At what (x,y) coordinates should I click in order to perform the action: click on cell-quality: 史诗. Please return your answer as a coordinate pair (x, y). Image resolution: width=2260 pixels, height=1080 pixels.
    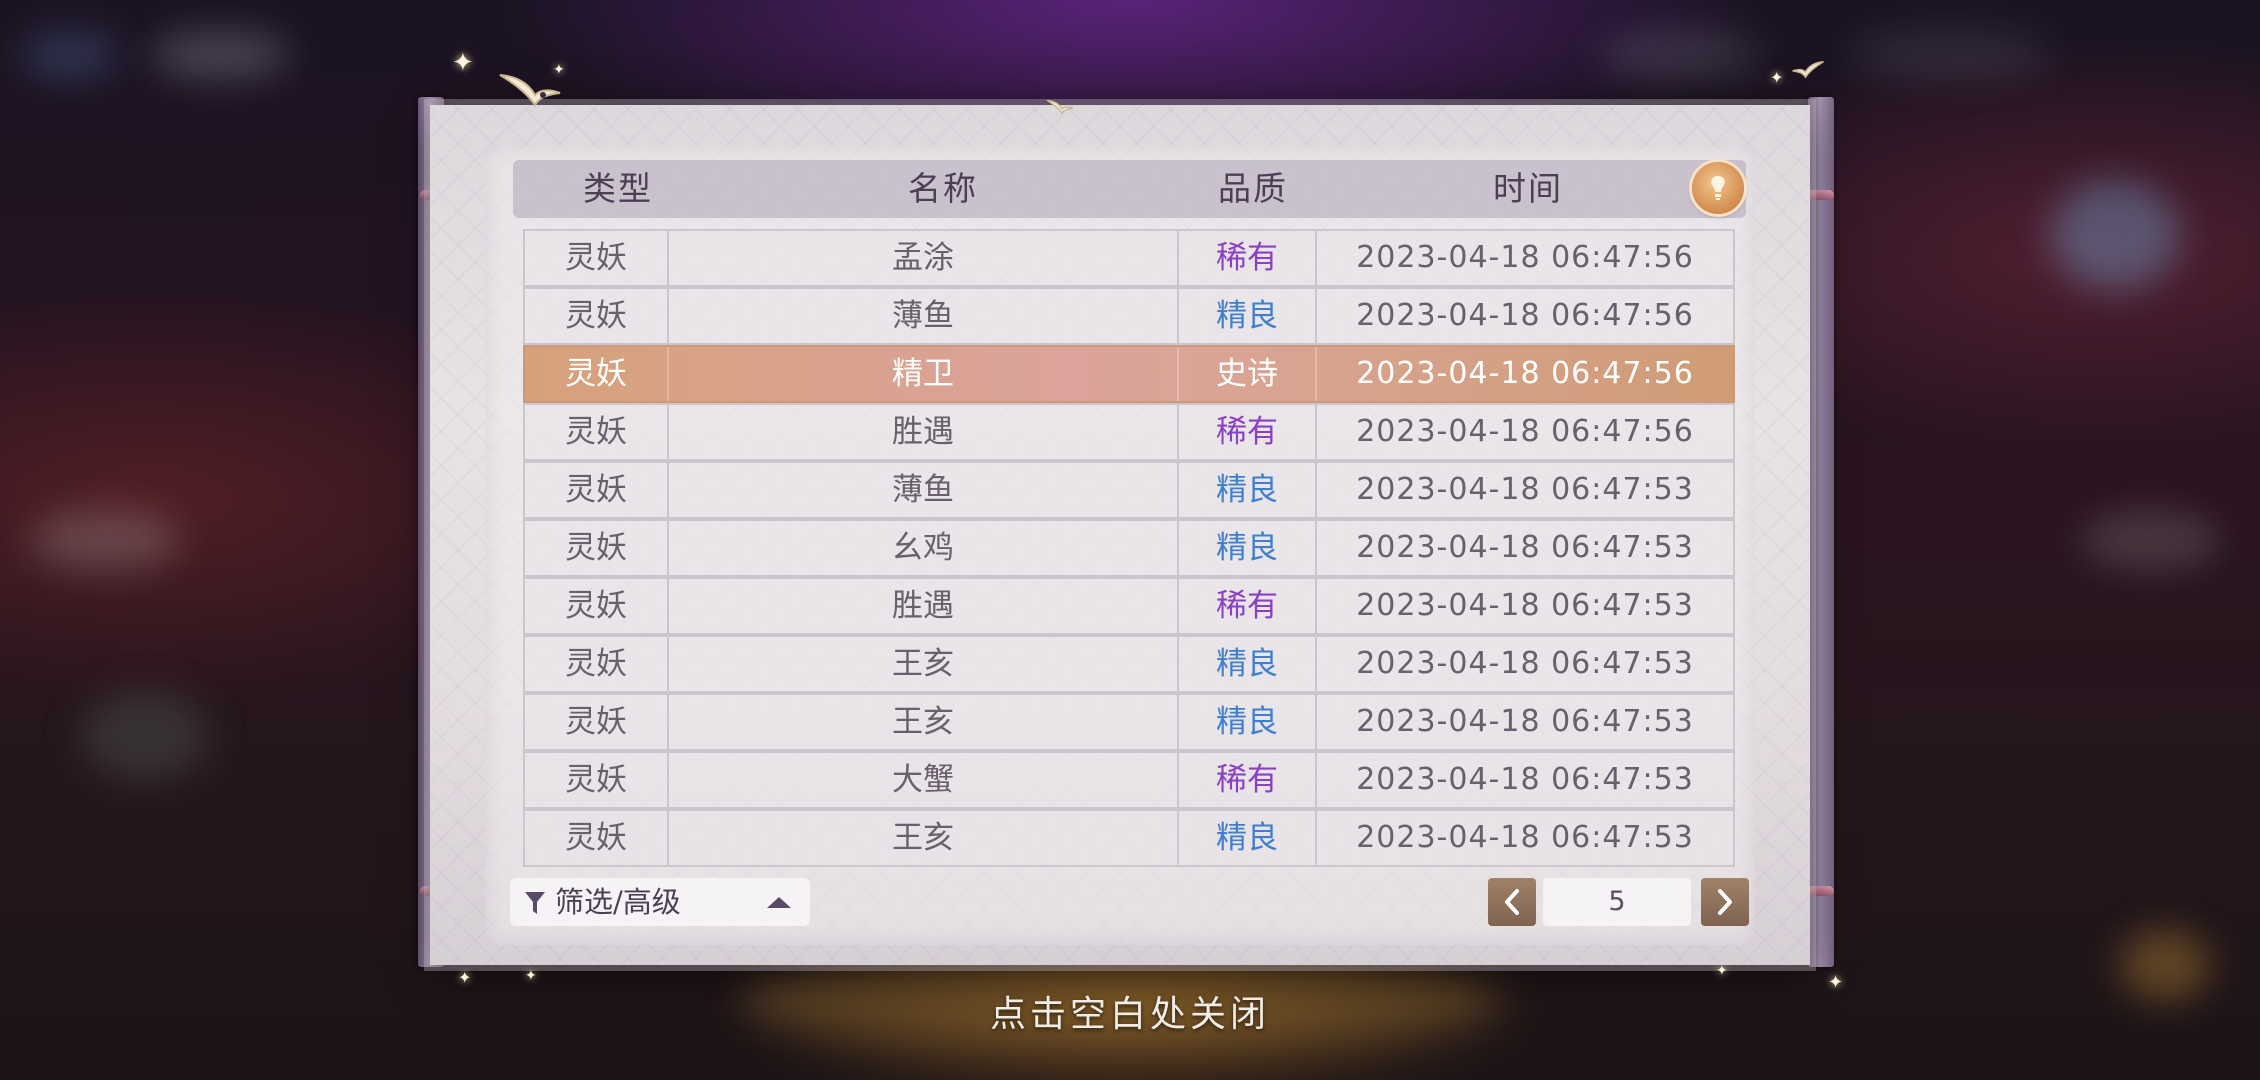
    Looking at the image, I should click on (1248, 374).